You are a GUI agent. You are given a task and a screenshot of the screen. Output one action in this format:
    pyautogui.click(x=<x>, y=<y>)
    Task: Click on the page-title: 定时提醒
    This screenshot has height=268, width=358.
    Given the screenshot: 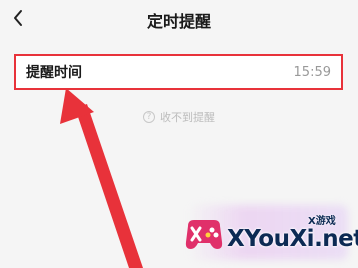 What is the action you would take?
    pyautogui.click(x=178, y=21)
    